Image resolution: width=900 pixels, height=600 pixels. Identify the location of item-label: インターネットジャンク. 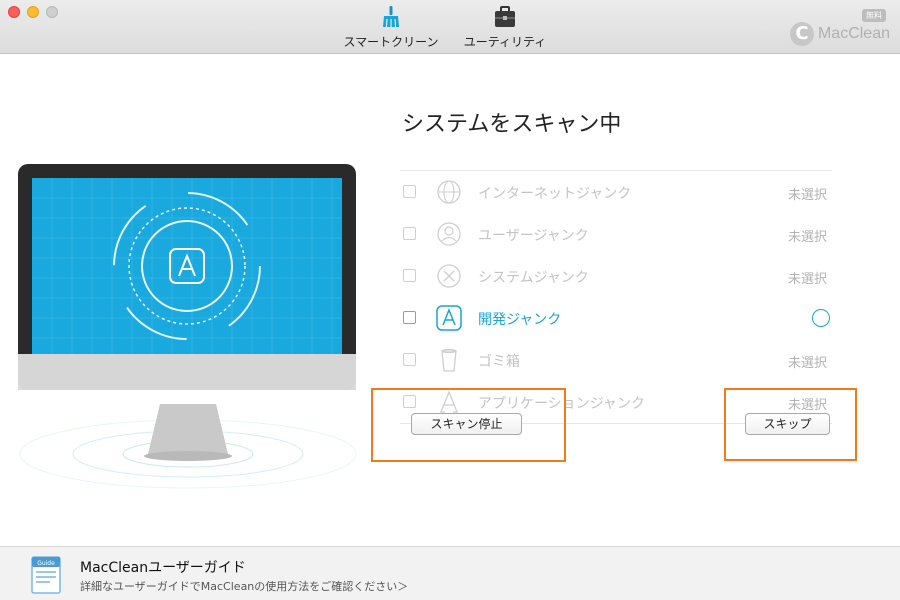
(555, 194).